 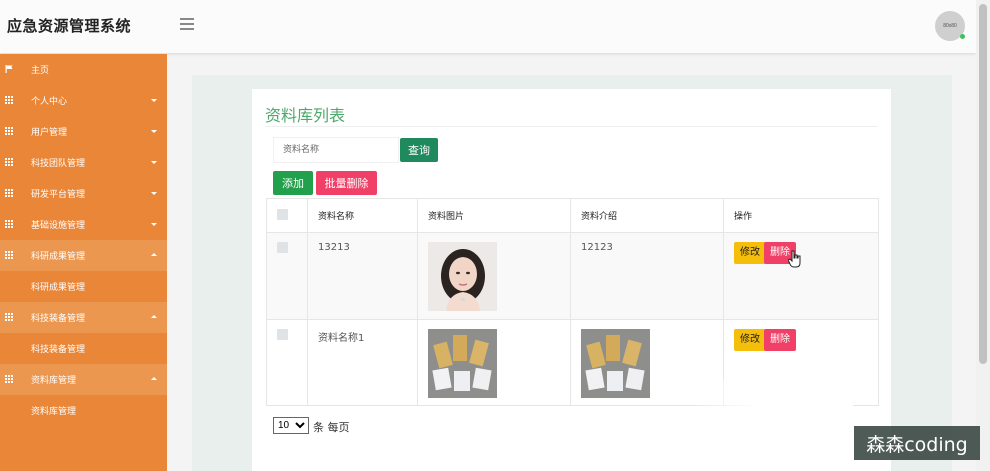 I want to click on intro-cell: 12123, so click(x=647, y=276).